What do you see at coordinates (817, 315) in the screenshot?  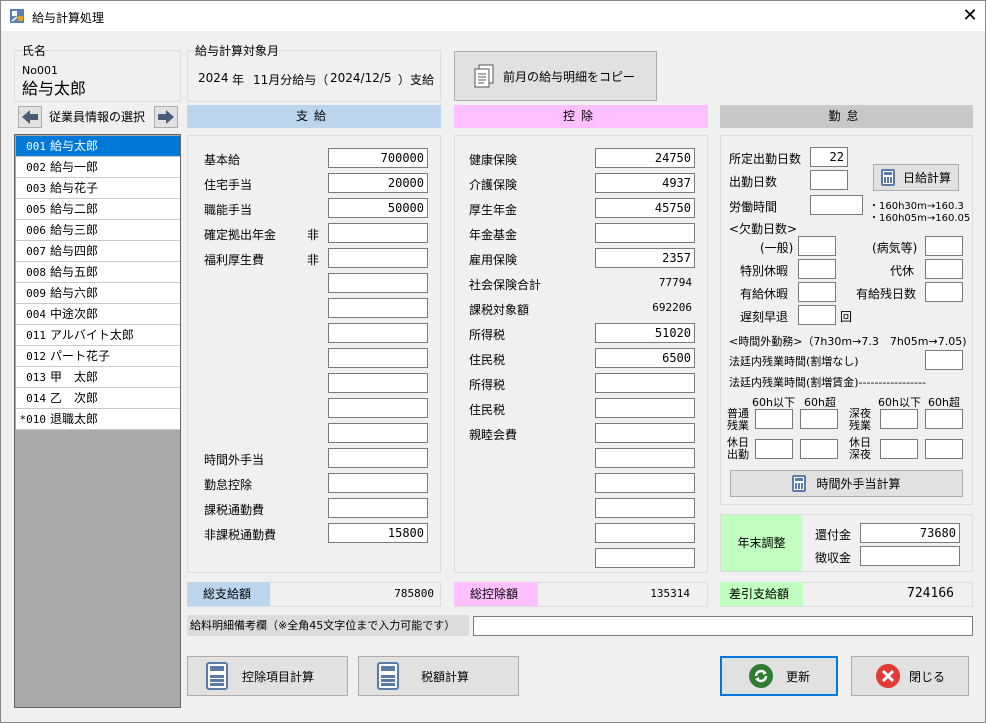 I see `late-early-input` at bounding box center [817, 315].